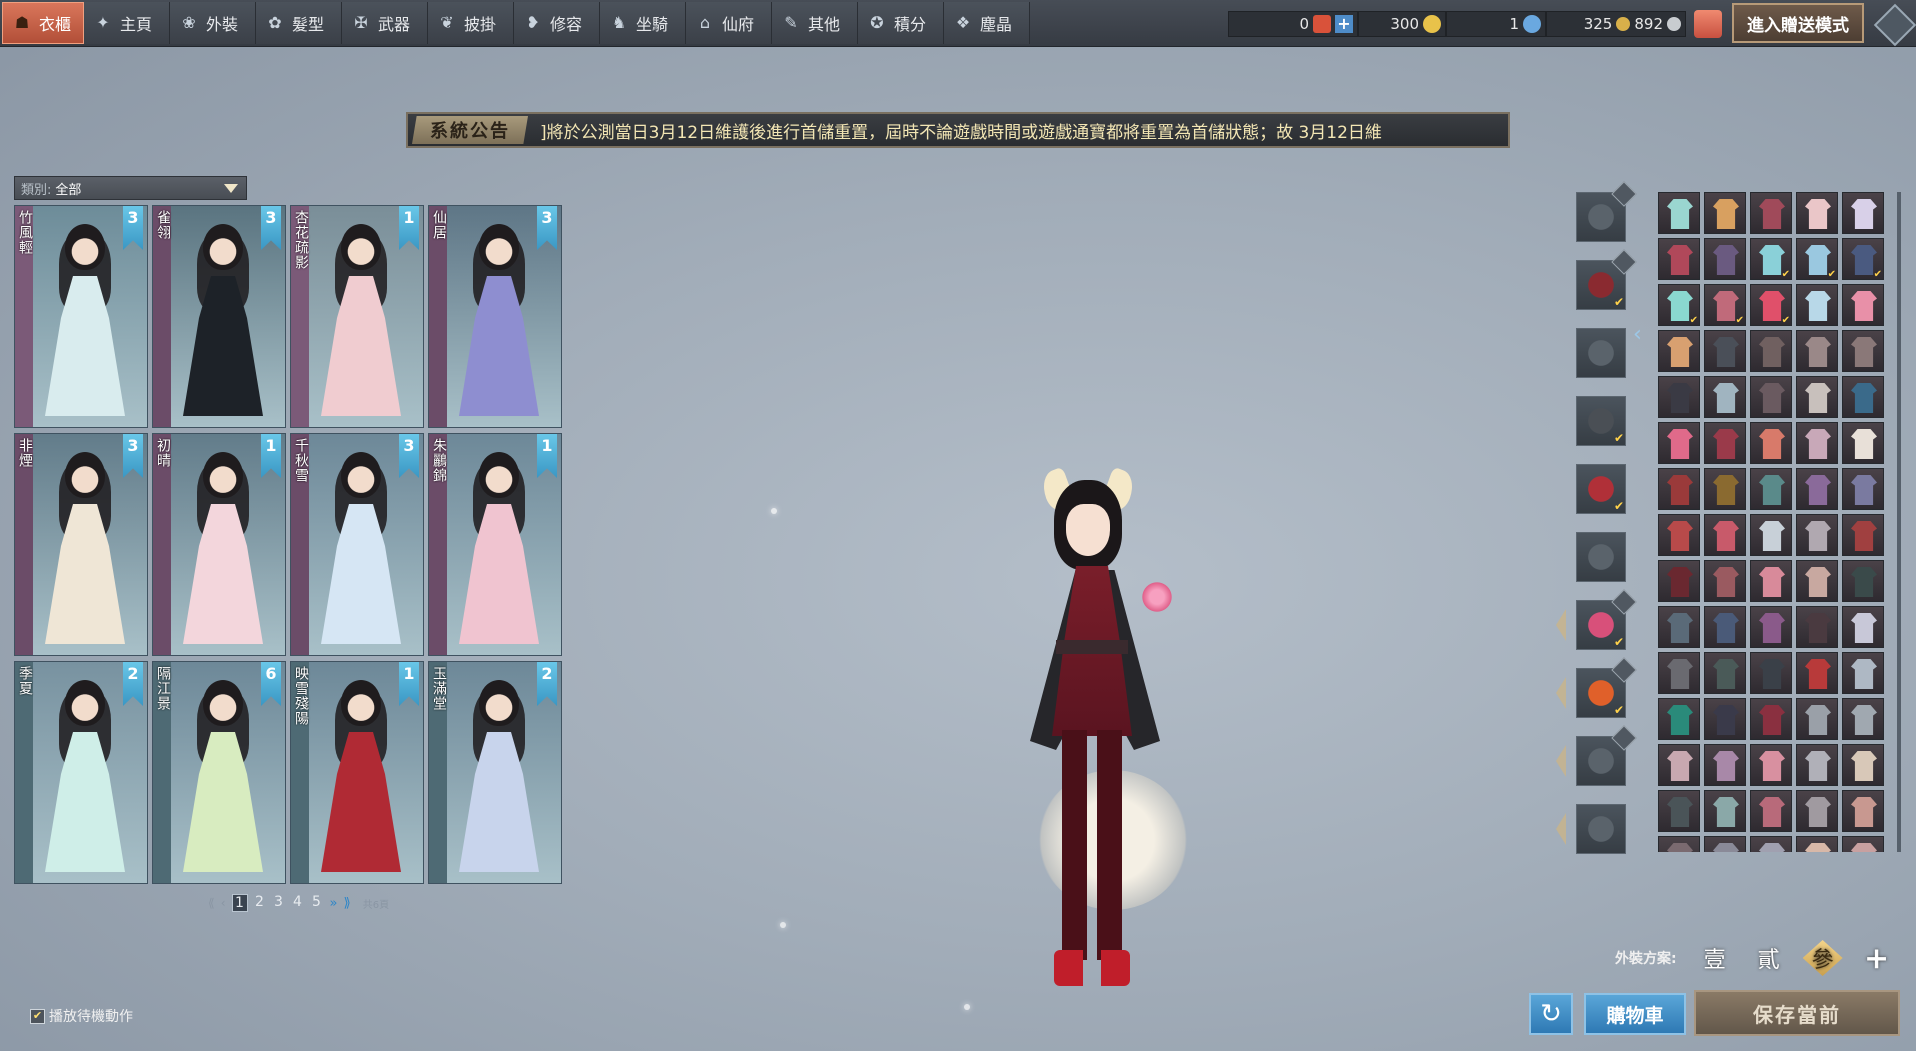 This screenshot has width=1916, height=1051. Describe the element at coordinates (471, 23) in the screenshot. I see `tab-cape: ❦ 披掛` at that location.